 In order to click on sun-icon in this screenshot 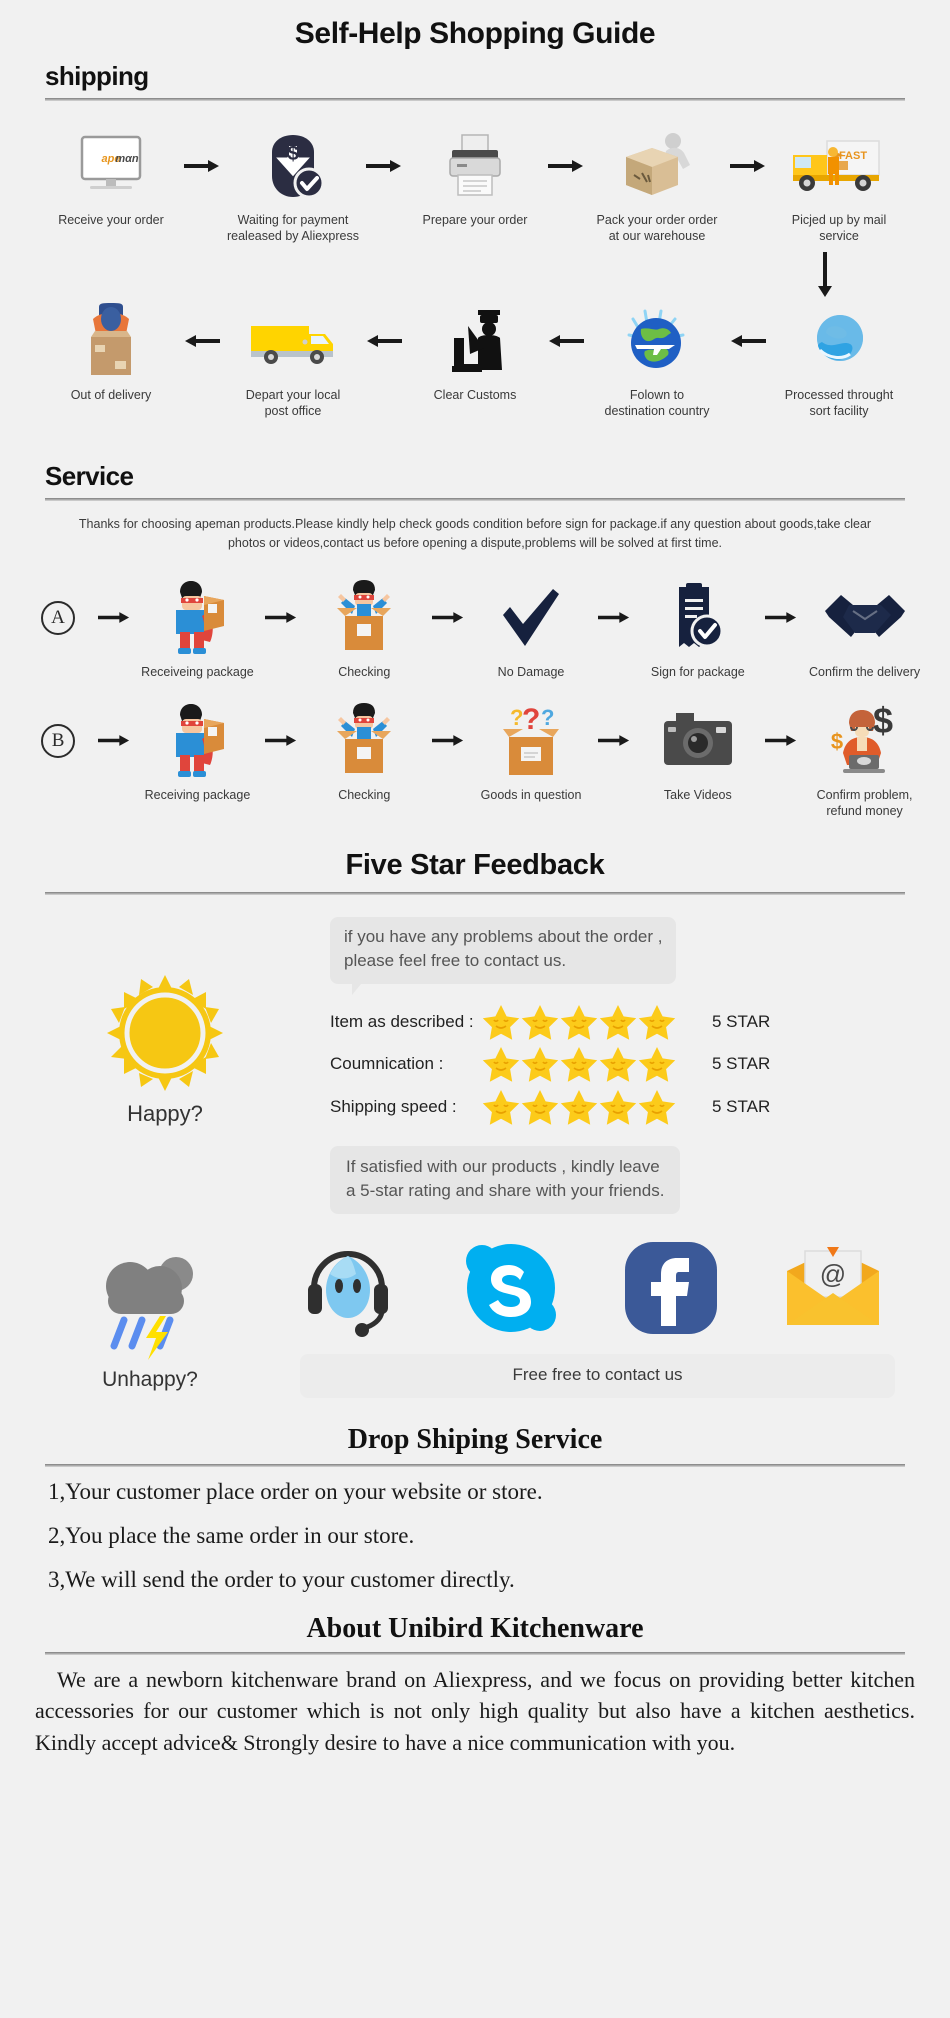, I will do `click(165, 1032)`.